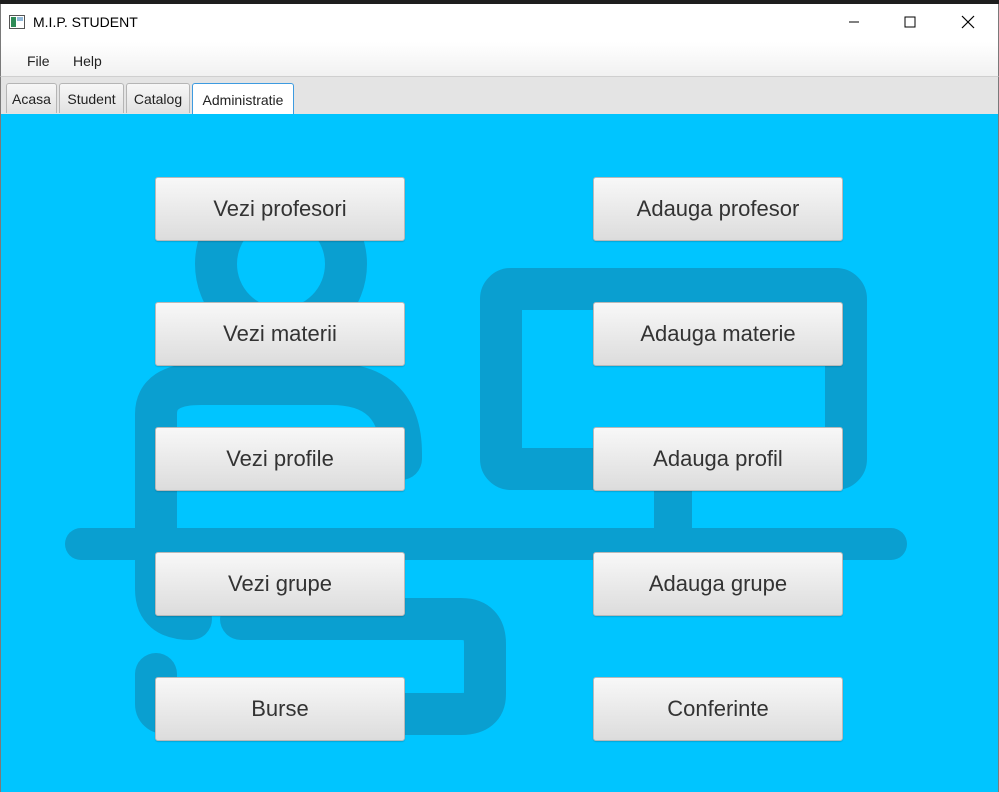 The height and width of the screenshot is (792, 999). I want to click on close-icon, so click(968, 22).